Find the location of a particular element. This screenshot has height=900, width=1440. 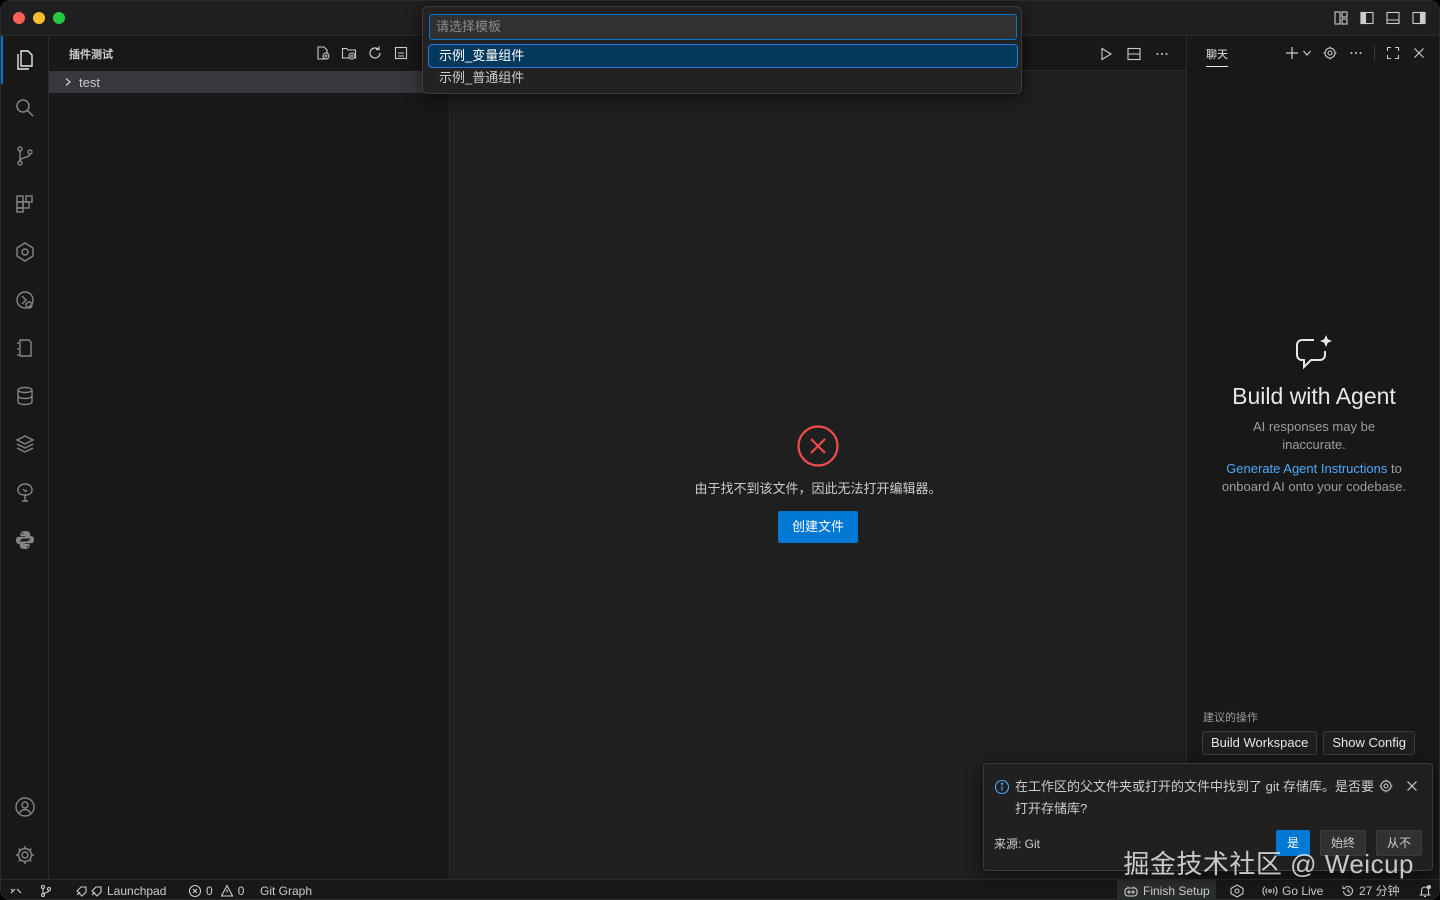

customize-layout-icon is located at coordinates (1341, 18).